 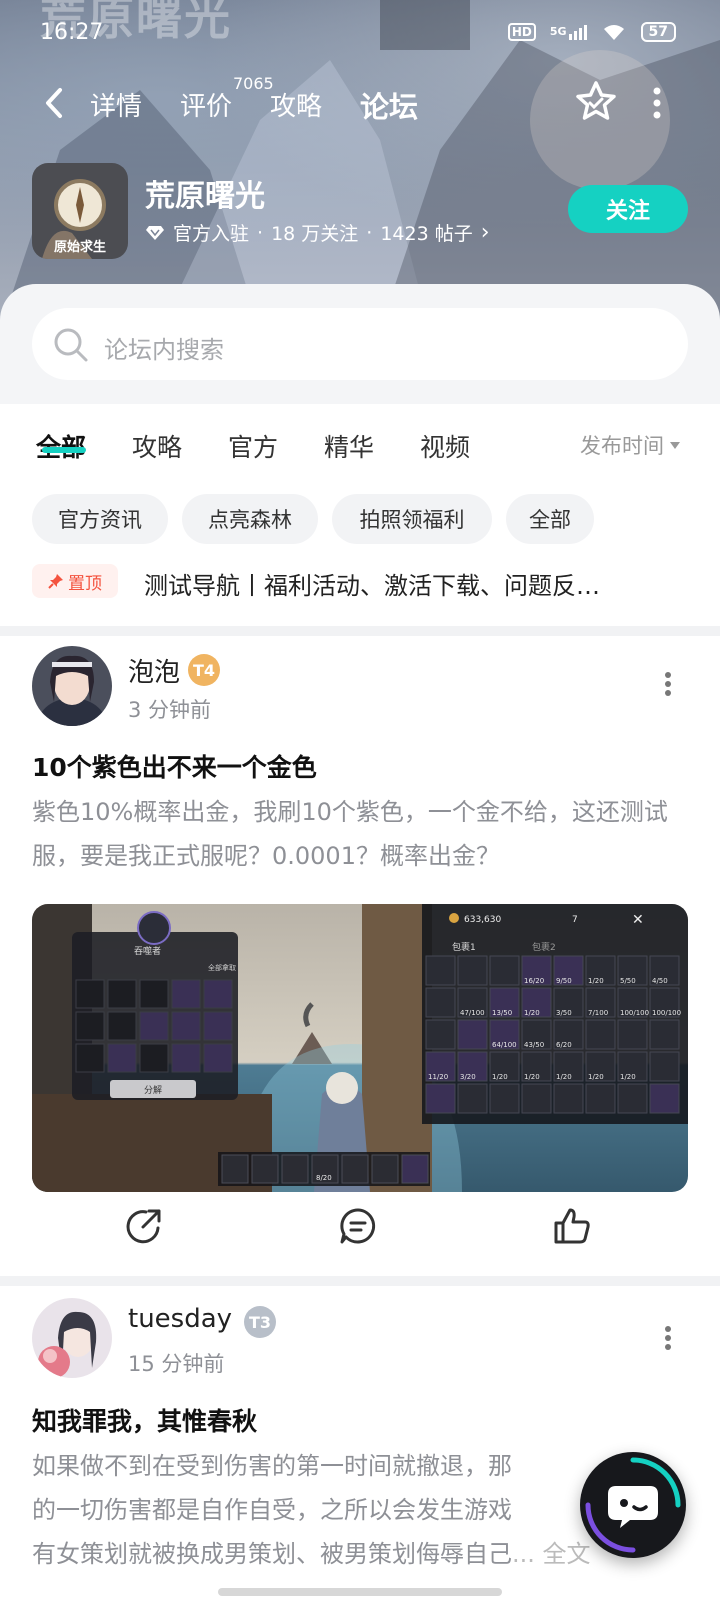 What do you see at coordinates (80, 211) in the screenshot?
I see `game-app-icon: 原始求生` at bounding box center [80, 211].